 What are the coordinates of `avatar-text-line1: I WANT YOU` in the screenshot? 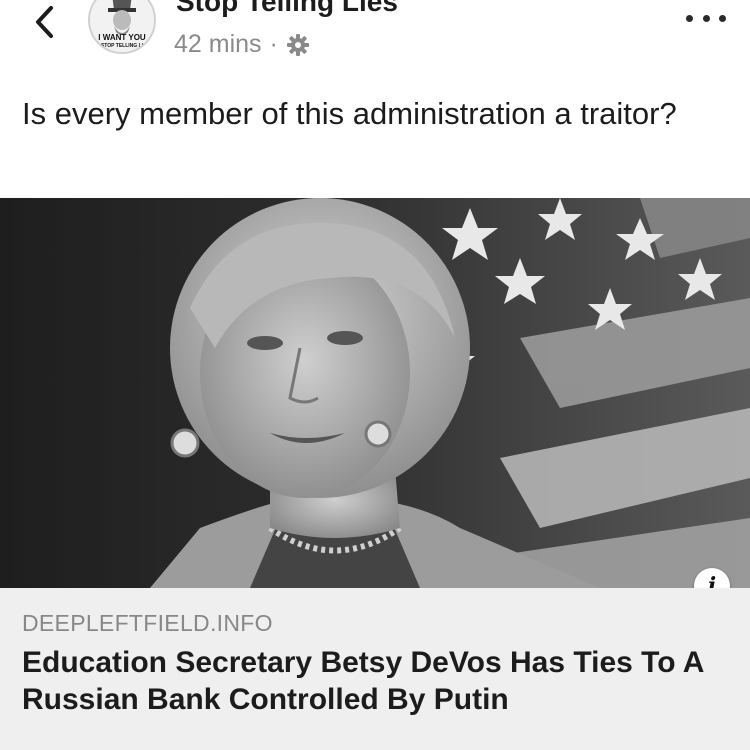 It's located at (122, 37).